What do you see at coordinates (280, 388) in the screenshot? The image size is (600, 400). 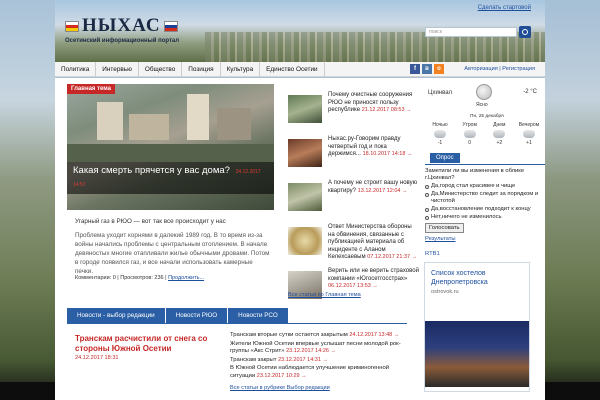 I see `tab-all-link: Все статьи в рубрике Выбор редакции` at bounding box center [280, 388].